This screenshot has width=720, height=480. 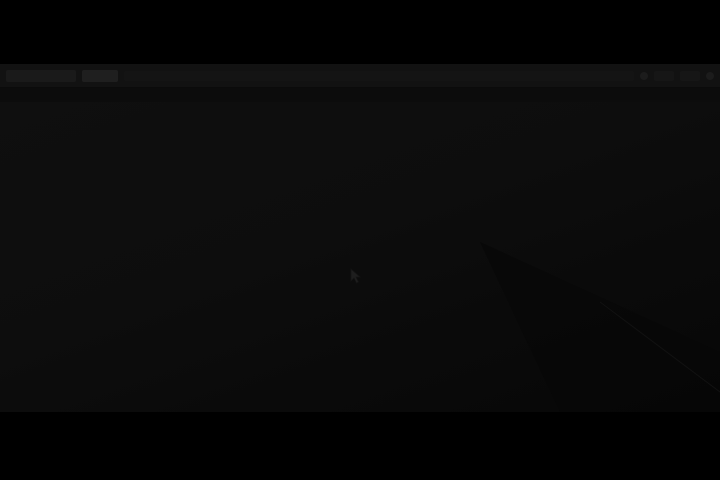 I want to click on toolbar-tab, so click(x=100, y=75).